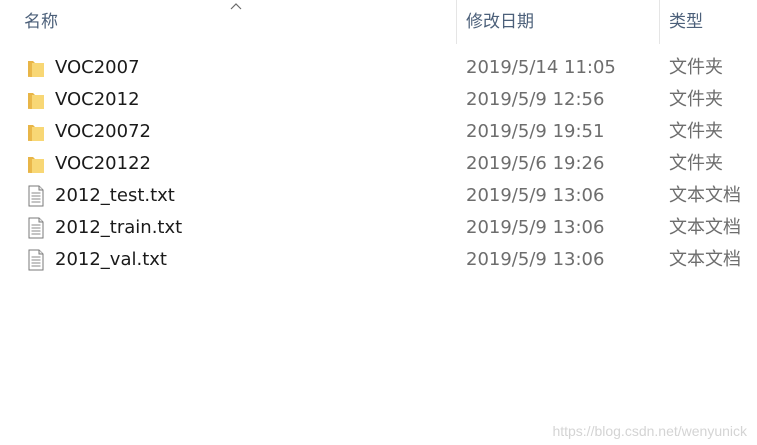 Image resolution: width=757 pixels, height=445 pixels. What do you see at coordinates (119, 227) in the screenshot?
I see `file-name: 2012_train.txt` at bounding box center [119, 227].